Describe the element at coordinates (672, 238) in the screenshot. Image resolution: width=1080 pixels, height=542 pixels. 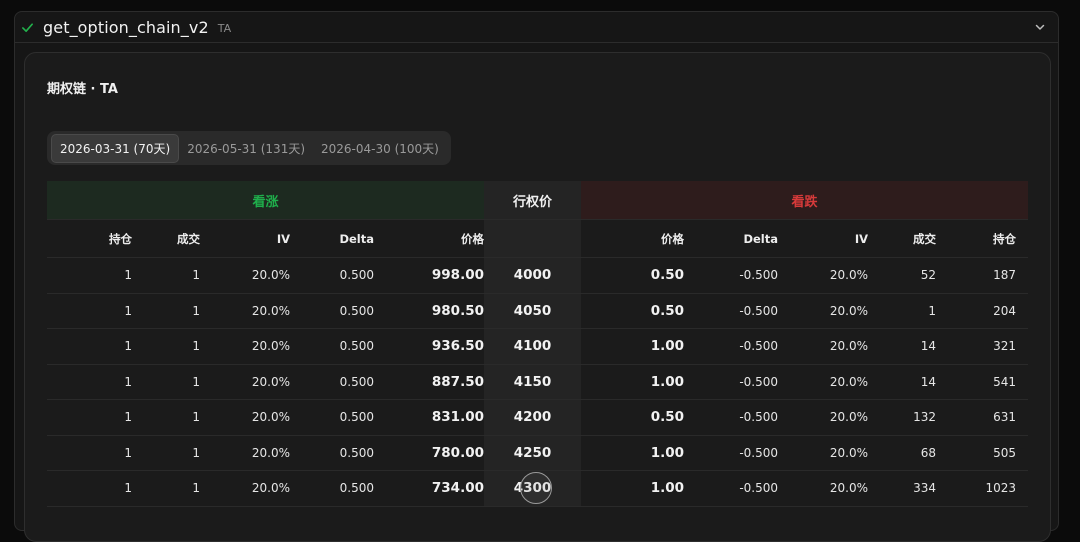
I see `header-put-price: 价格` at that location.